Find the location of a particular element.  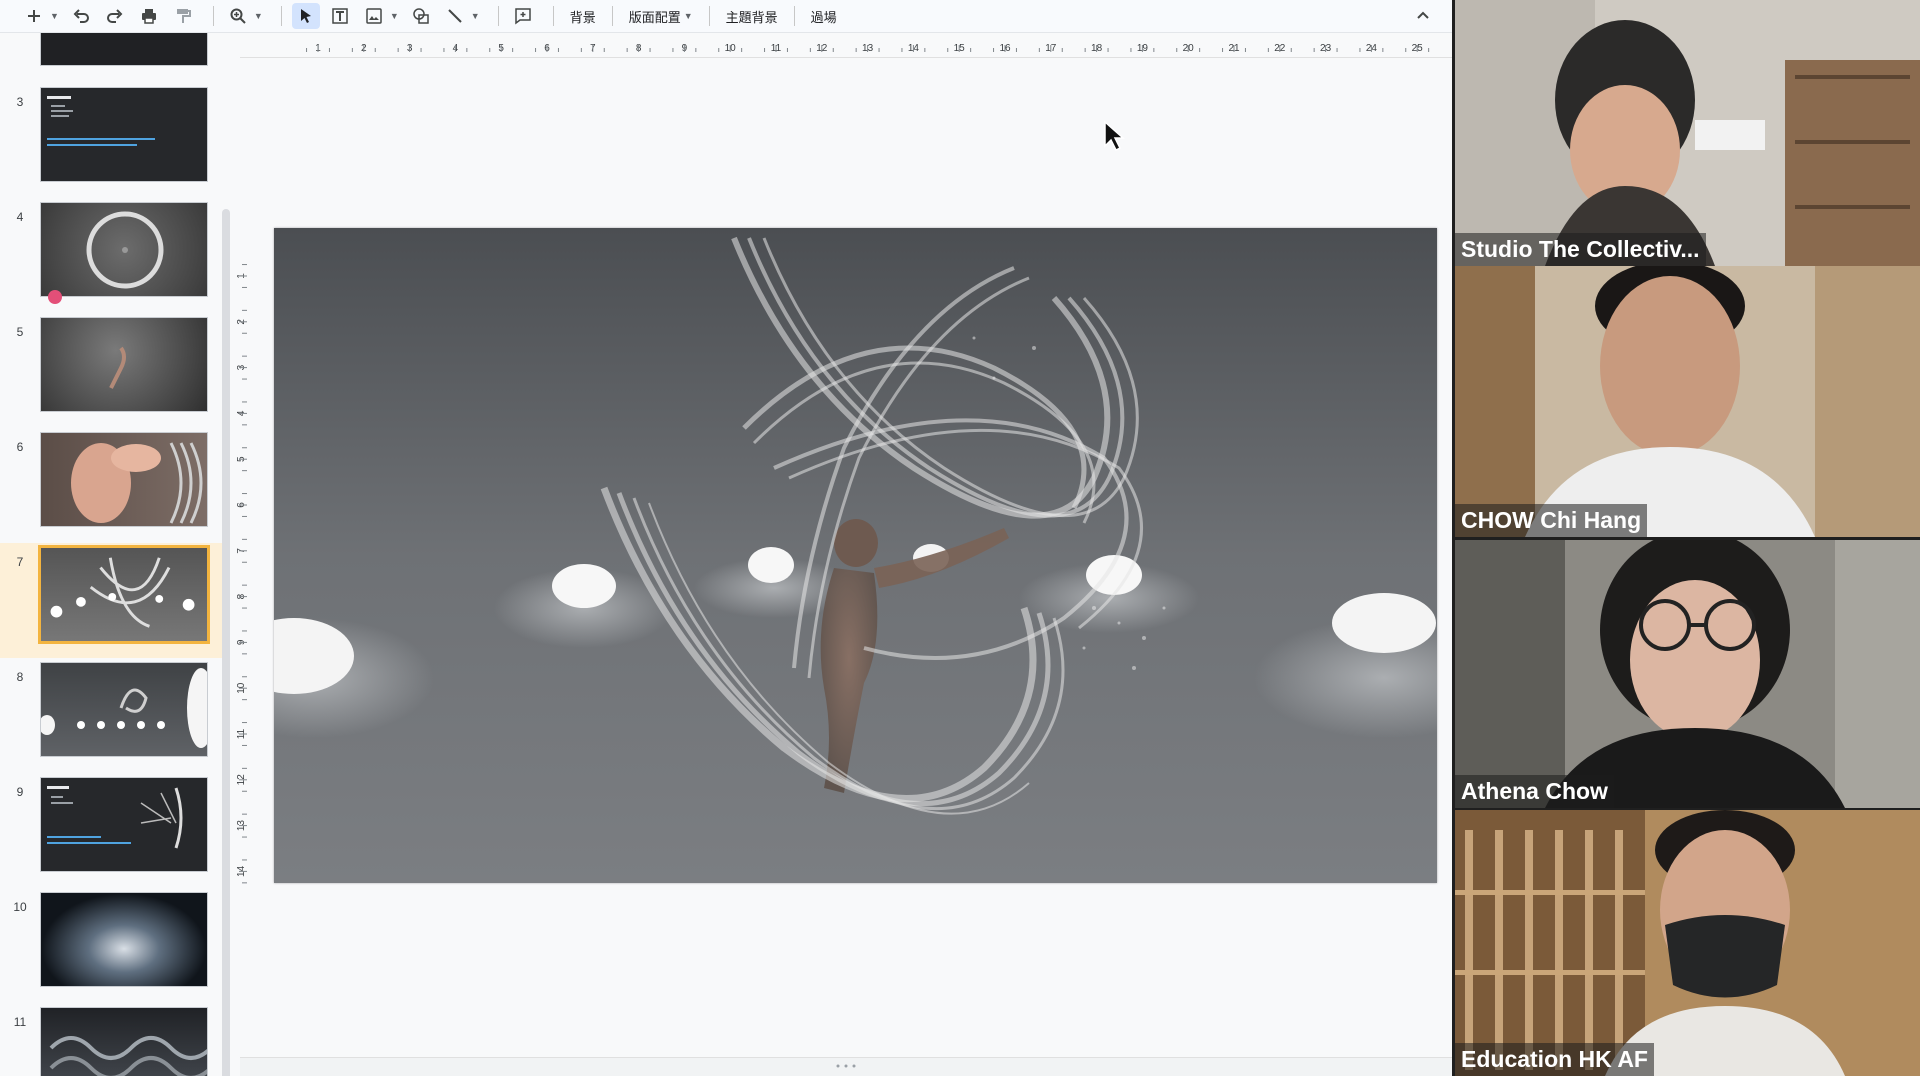

slide-number: 10 is located at coordinates (20, 907).